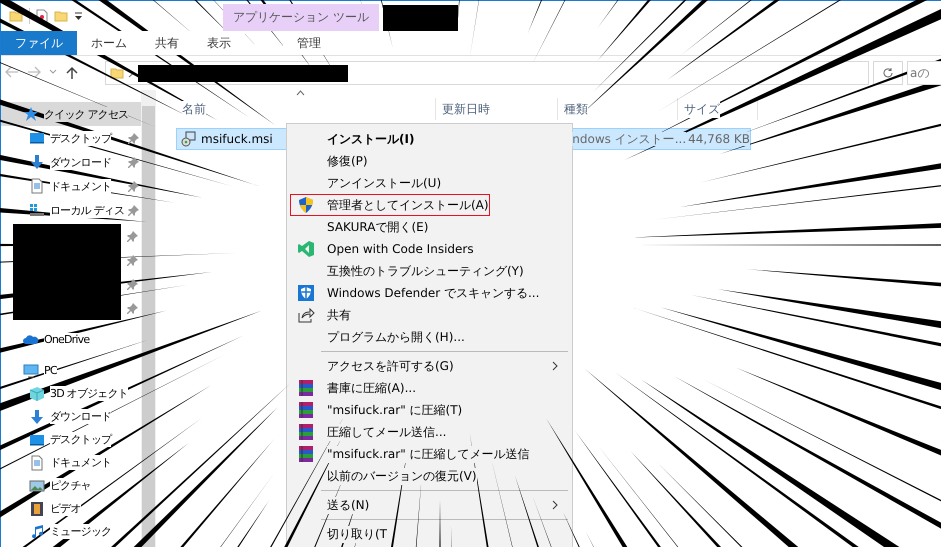  Describe the element at coordinates (237, 139) in the screenshot. I see `file-name: msifuck.msi` at that location.